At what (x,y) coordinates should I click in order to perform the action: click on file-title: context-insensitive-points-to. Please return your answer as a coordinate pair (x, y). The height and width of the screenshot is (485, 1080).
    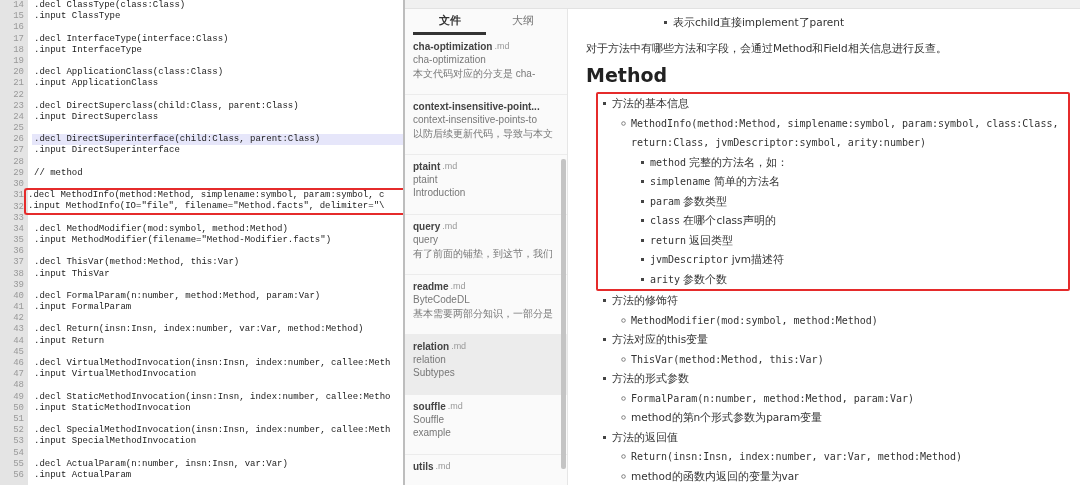
    Looking at the image, I should click on (475, 119).